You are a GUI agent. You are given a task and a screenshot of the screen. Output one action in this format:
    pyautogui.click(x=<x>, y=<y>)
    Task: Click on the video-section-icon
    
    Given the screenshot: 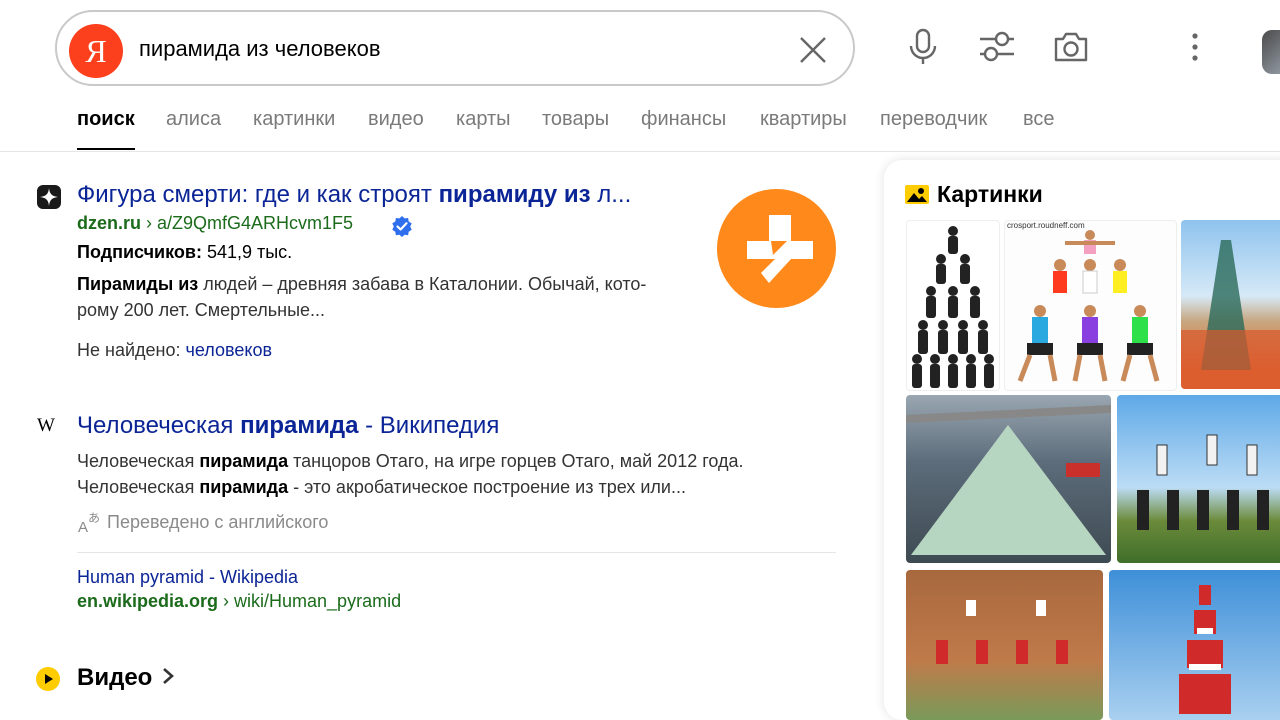 What is the action you would take?
    pyautogui.click(x=48, y=679)
    